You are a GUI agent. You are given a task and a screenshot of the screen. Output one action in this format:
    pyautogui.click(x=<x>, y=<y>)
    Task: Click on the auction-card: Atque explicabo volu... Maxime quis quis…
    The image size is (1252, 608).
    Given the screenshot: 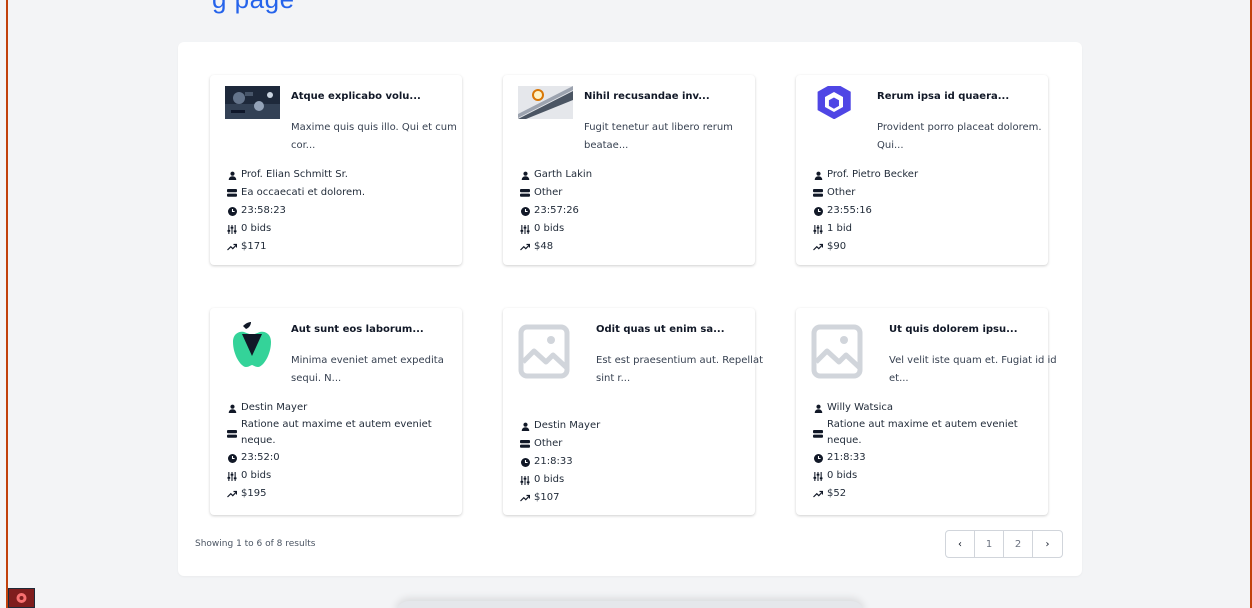 What is the action you would take?
    pyautogui.click(x=336, y=170)
    